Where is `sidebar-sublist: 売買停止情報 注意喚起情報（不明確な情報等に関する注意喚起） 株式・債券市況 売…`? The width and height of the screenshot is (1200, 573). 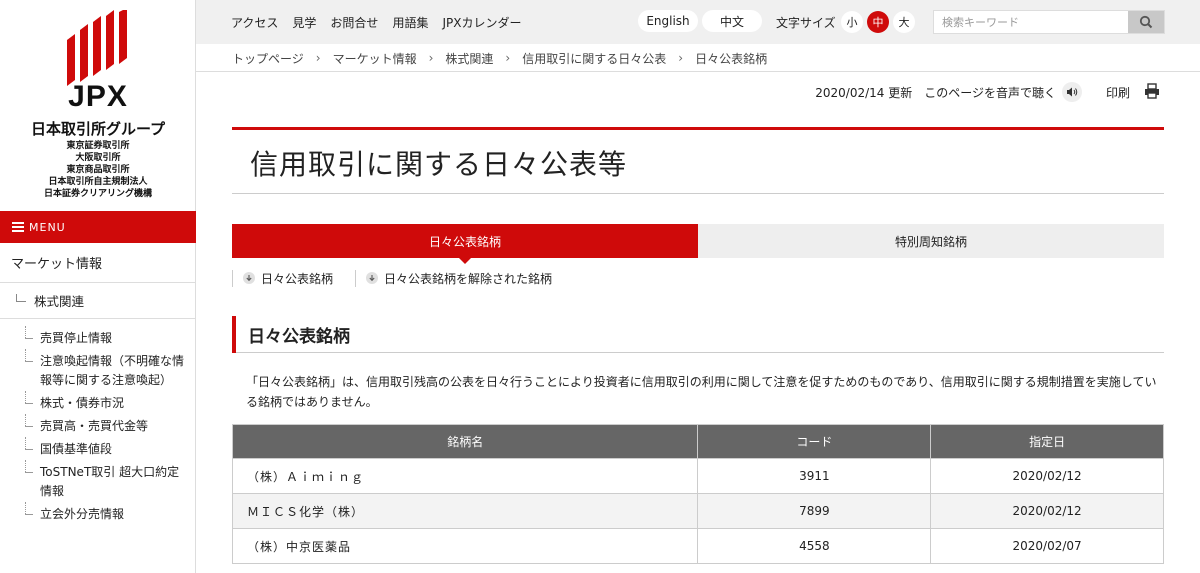 sidebar-sublist: 売買停止情報 注意喚起情報（不明確な情報等に関する注意喚起） 株式・債券市況 売… is located at coordinates (98, 421).